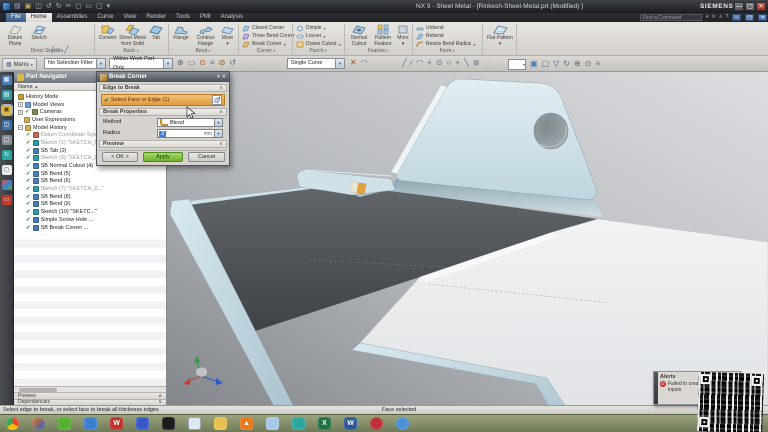 The width and height of the screenshot is (768, 432). I want to click on tab-analysis: Analysis, so click(232, 17).